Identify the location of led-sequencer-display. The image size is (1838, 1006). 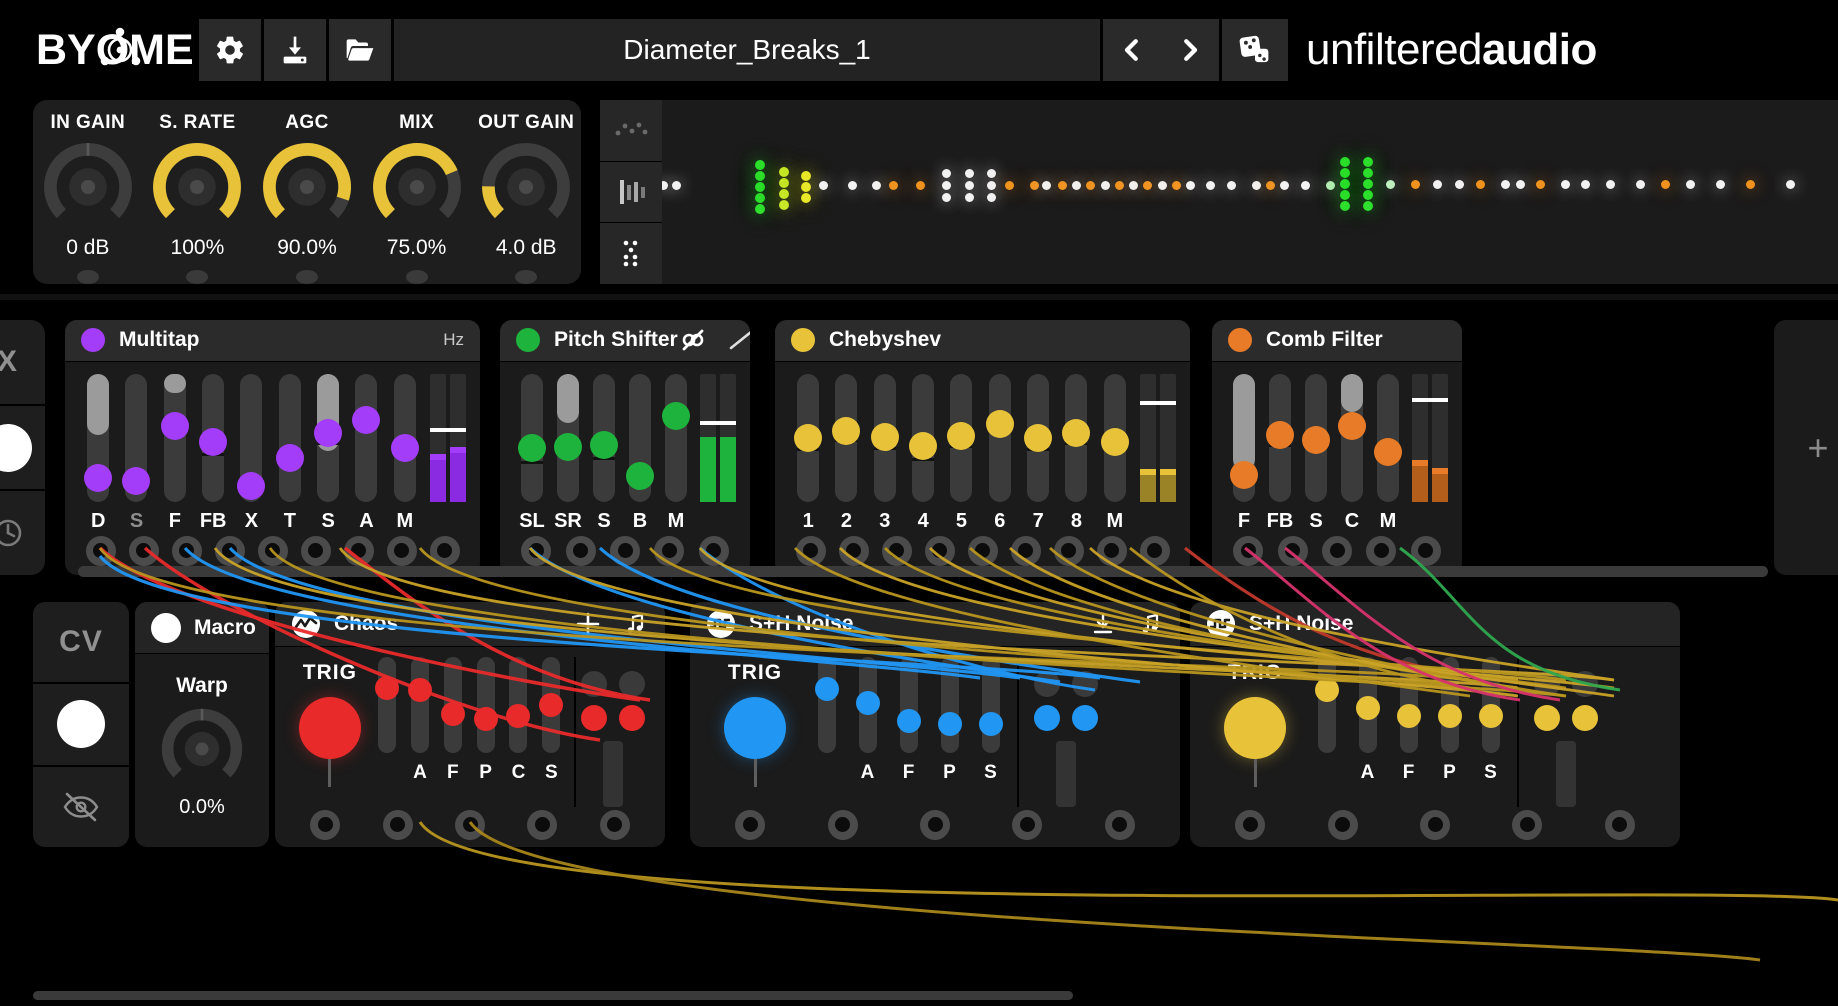
(1250, 192).